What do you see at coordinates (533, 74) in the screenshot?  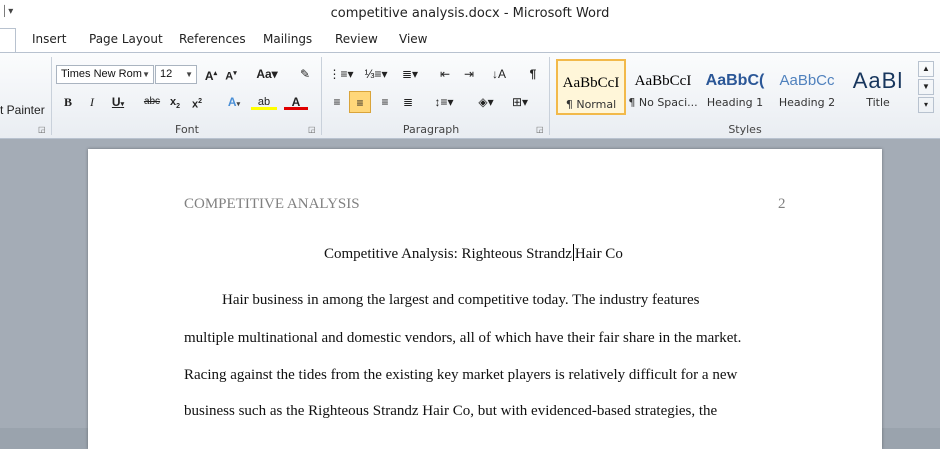 I see `show-formatting-icon: ¶` at bounding box center [533, 74].